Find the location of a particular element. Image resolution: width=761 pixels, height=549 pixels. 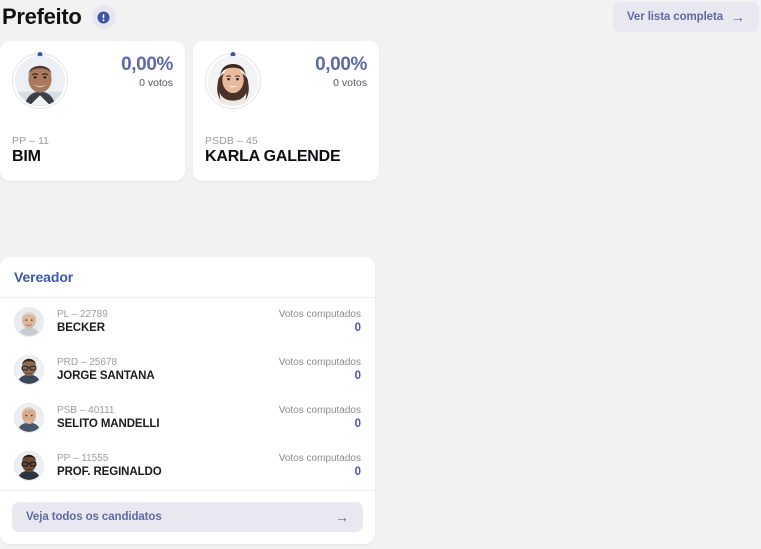

party-number: PL – 22789 is located at coordinates (82, 314).